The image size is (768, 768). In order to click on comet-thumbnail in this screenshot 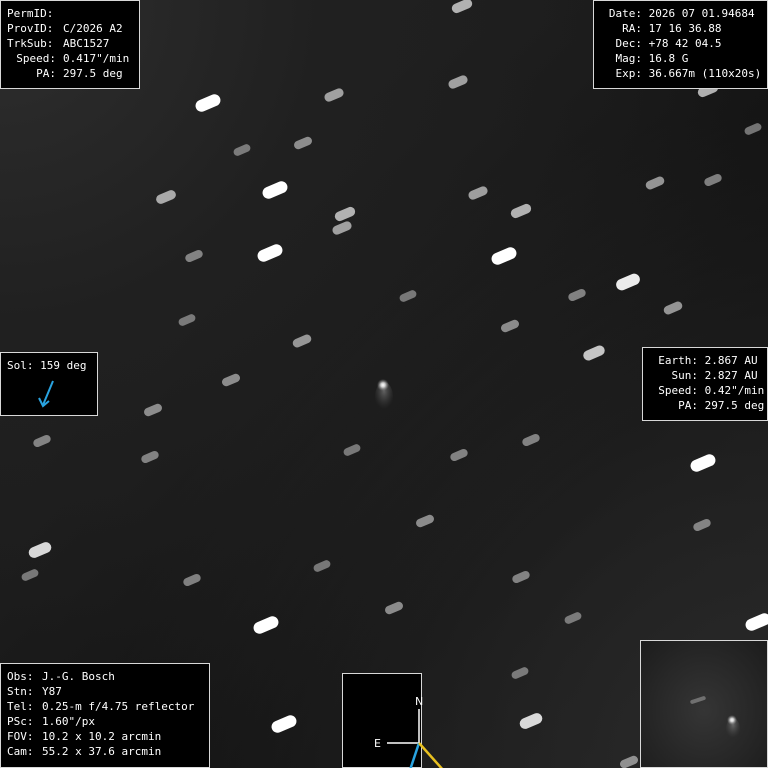, I will do `click(704, 704)`.